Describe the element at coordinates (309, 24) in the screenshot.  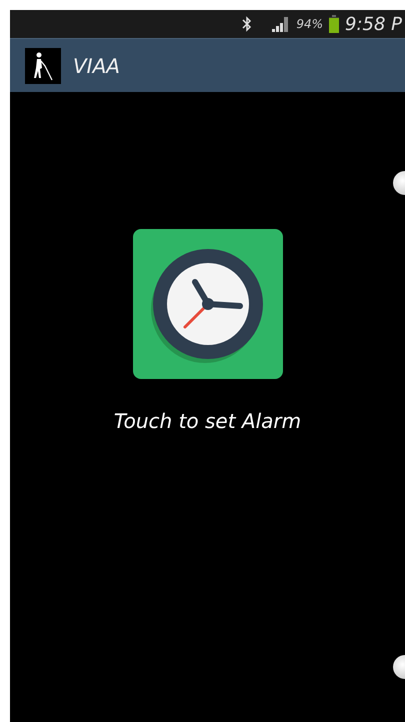
I see `battery-percentage: 94%` at that location.